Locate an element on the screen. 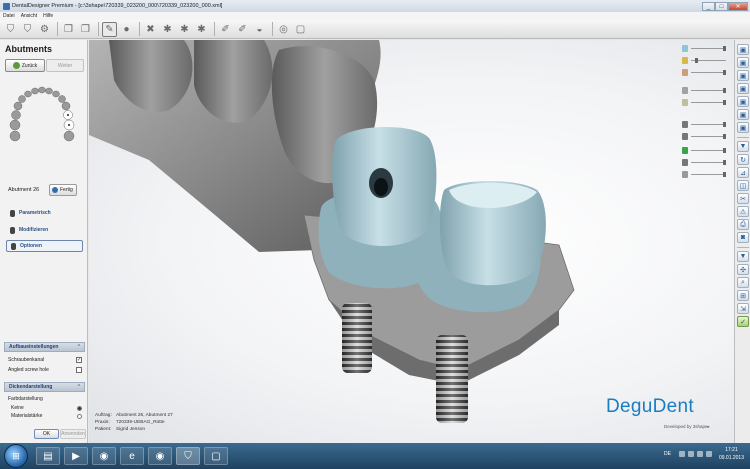 This screenshot has height=469, width=750. clip-icon: ✂ is located at coordinates (743, 198).